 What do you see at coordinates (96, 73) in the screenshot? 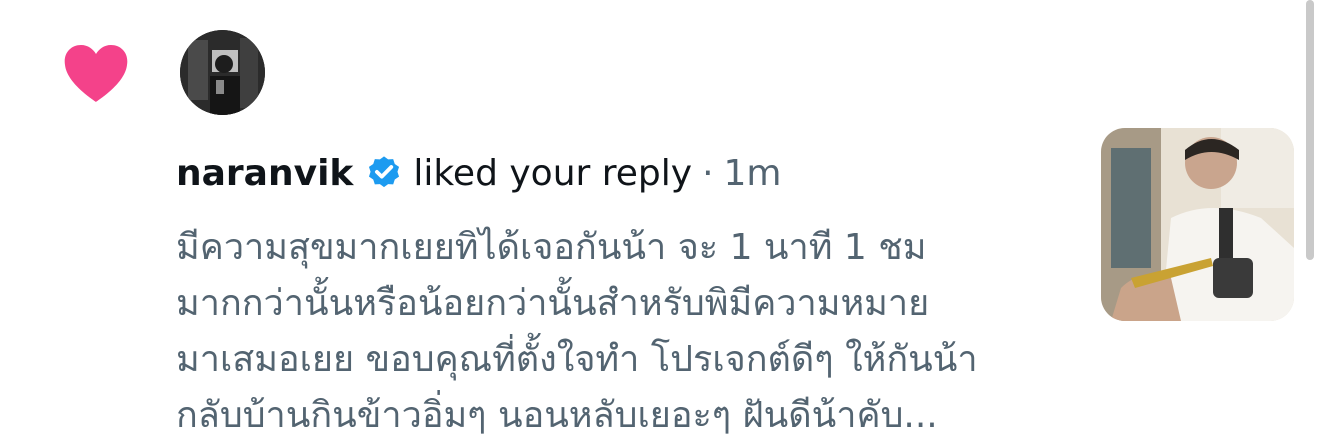
I see `heart-icon` at bounding box center [96, 73].